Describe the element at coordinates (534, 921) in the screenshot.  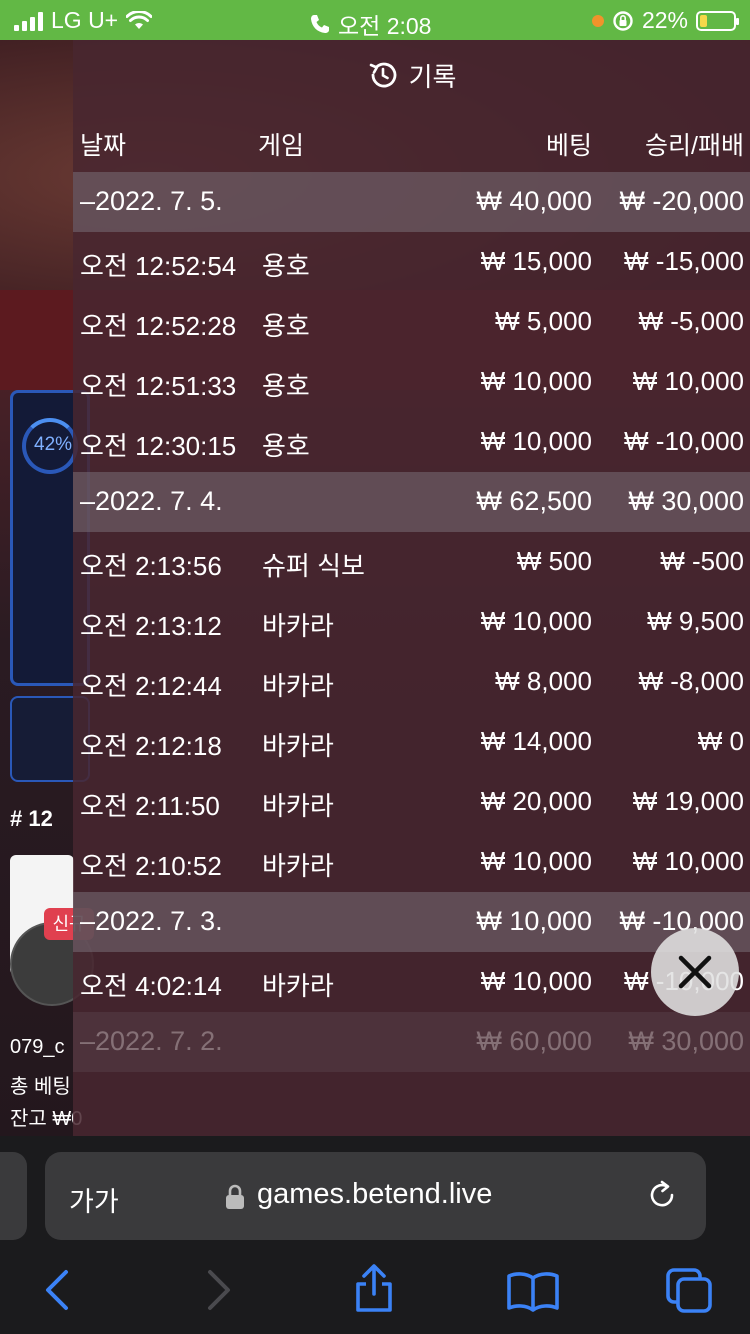
I see `group-bet-total: ₩ 10,000` at that location.